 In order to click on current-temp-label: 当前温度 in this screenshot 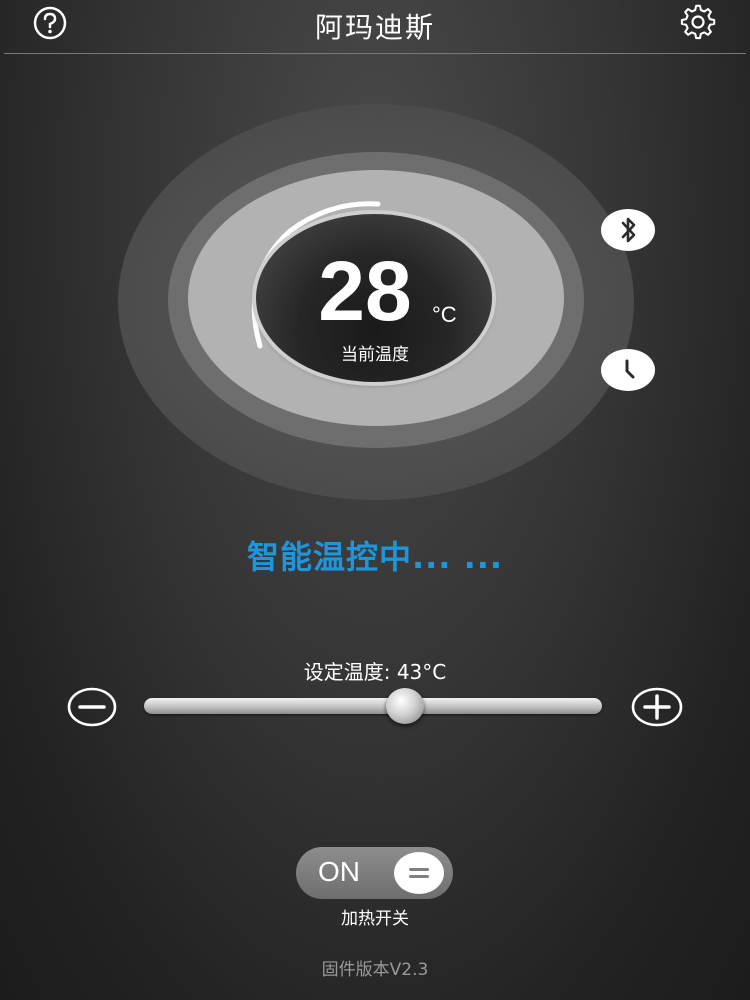, I will do `click(375, 355)`.